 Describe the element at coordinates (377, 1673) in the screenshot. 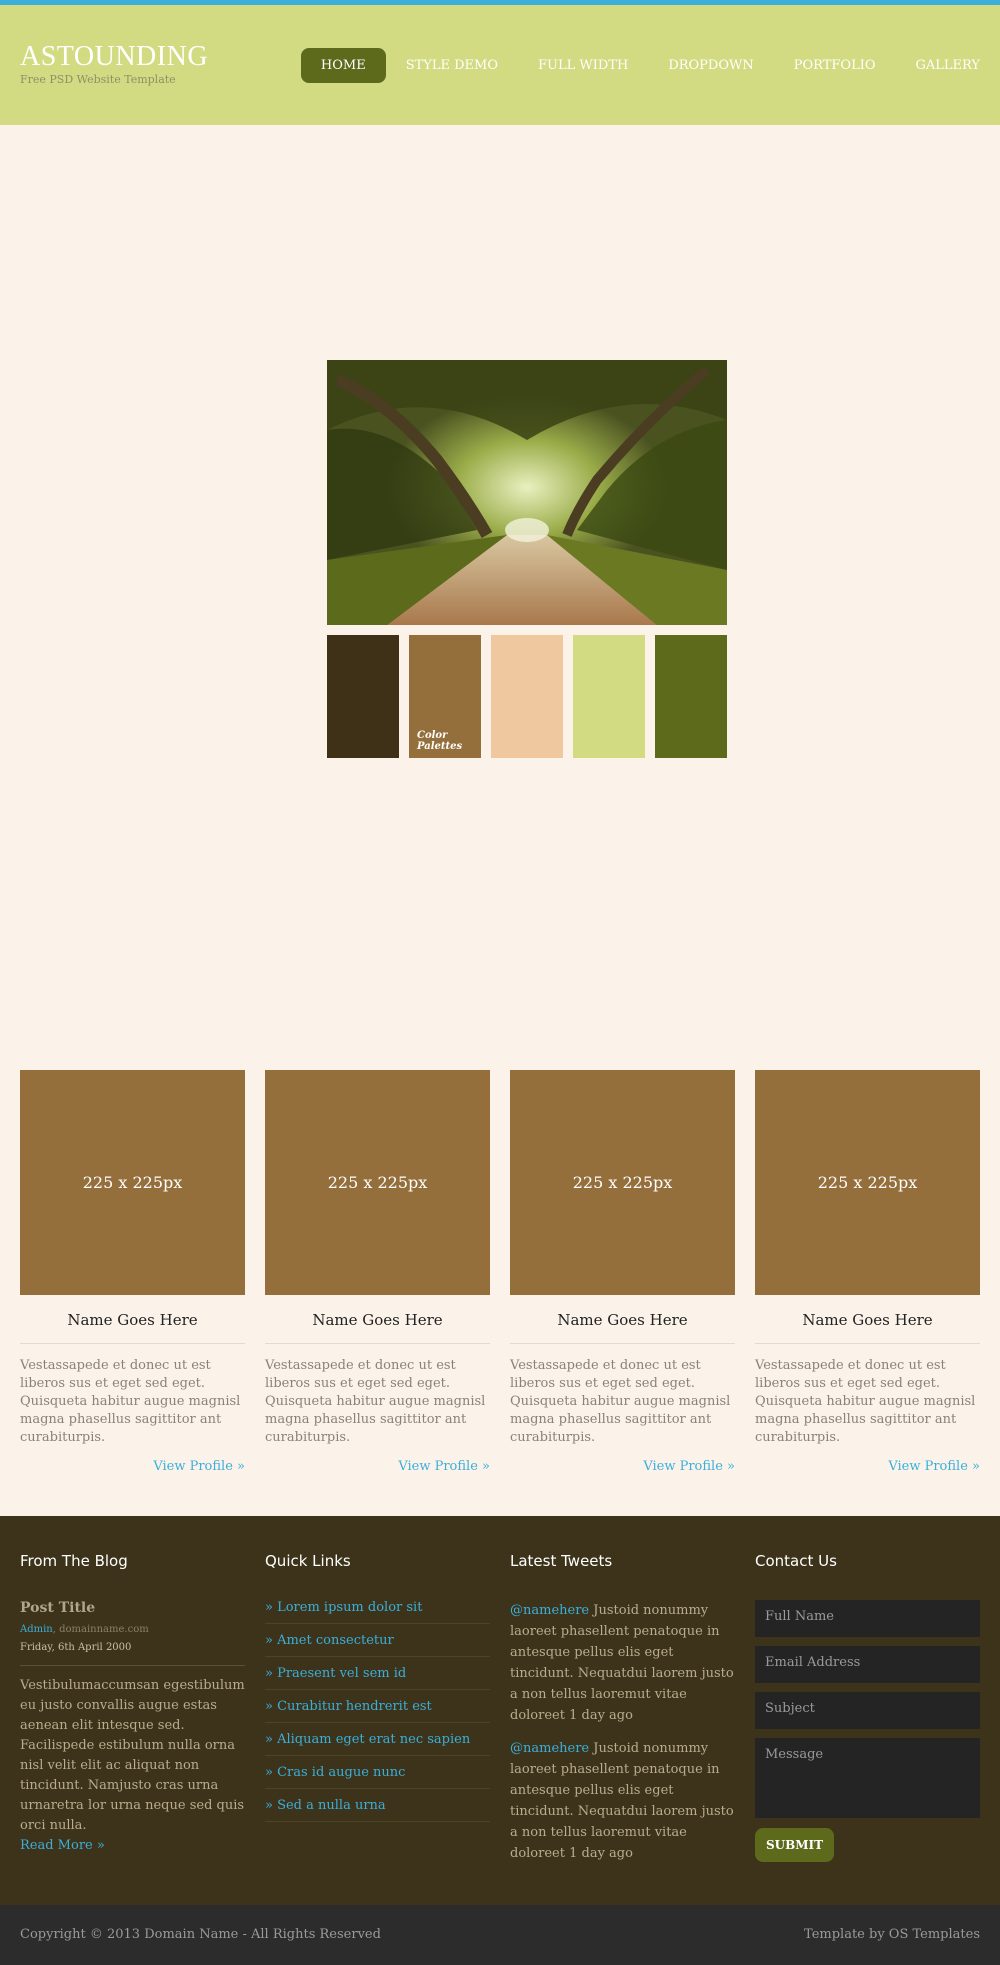

I see `quick-link: » Praesent vel sem id` at that location.